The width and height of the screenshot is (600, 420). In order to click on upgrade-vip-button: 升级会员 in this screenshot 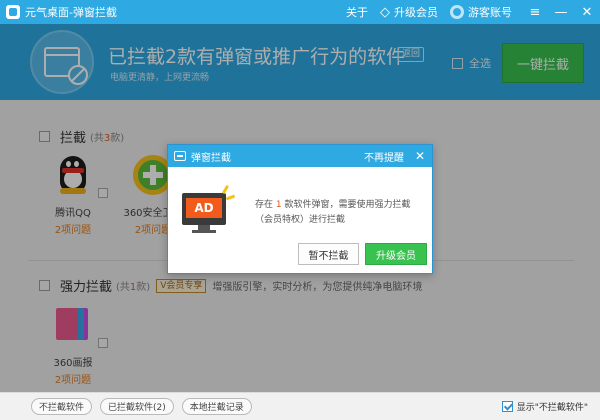, I will do `click(396, 254)`.